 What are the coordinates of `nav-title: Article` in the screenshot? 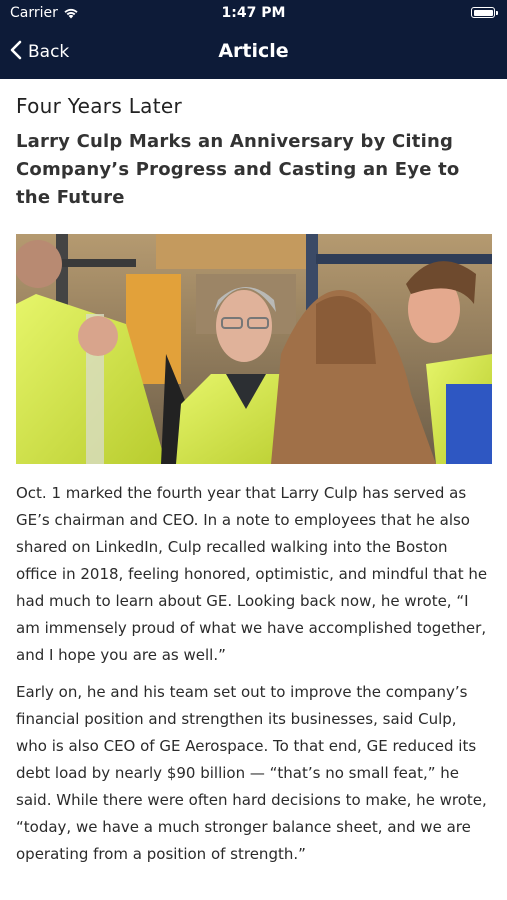 It's located at (253, 51).